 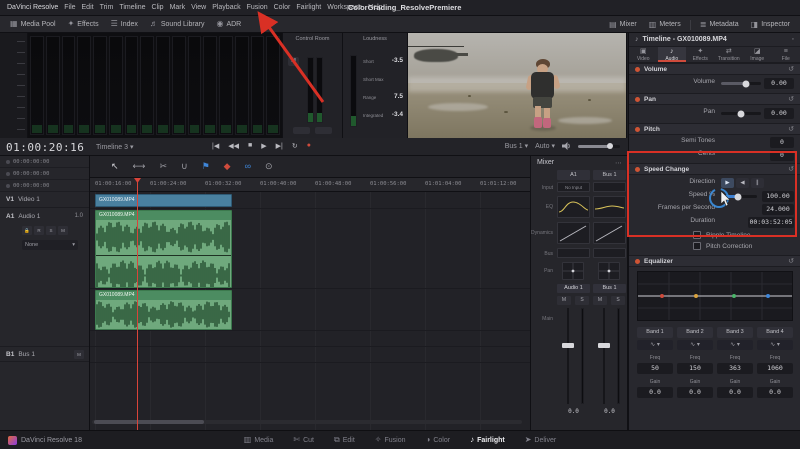 I want to click on zoom-tool-icon: ⊙, so click(x=269, y=166).